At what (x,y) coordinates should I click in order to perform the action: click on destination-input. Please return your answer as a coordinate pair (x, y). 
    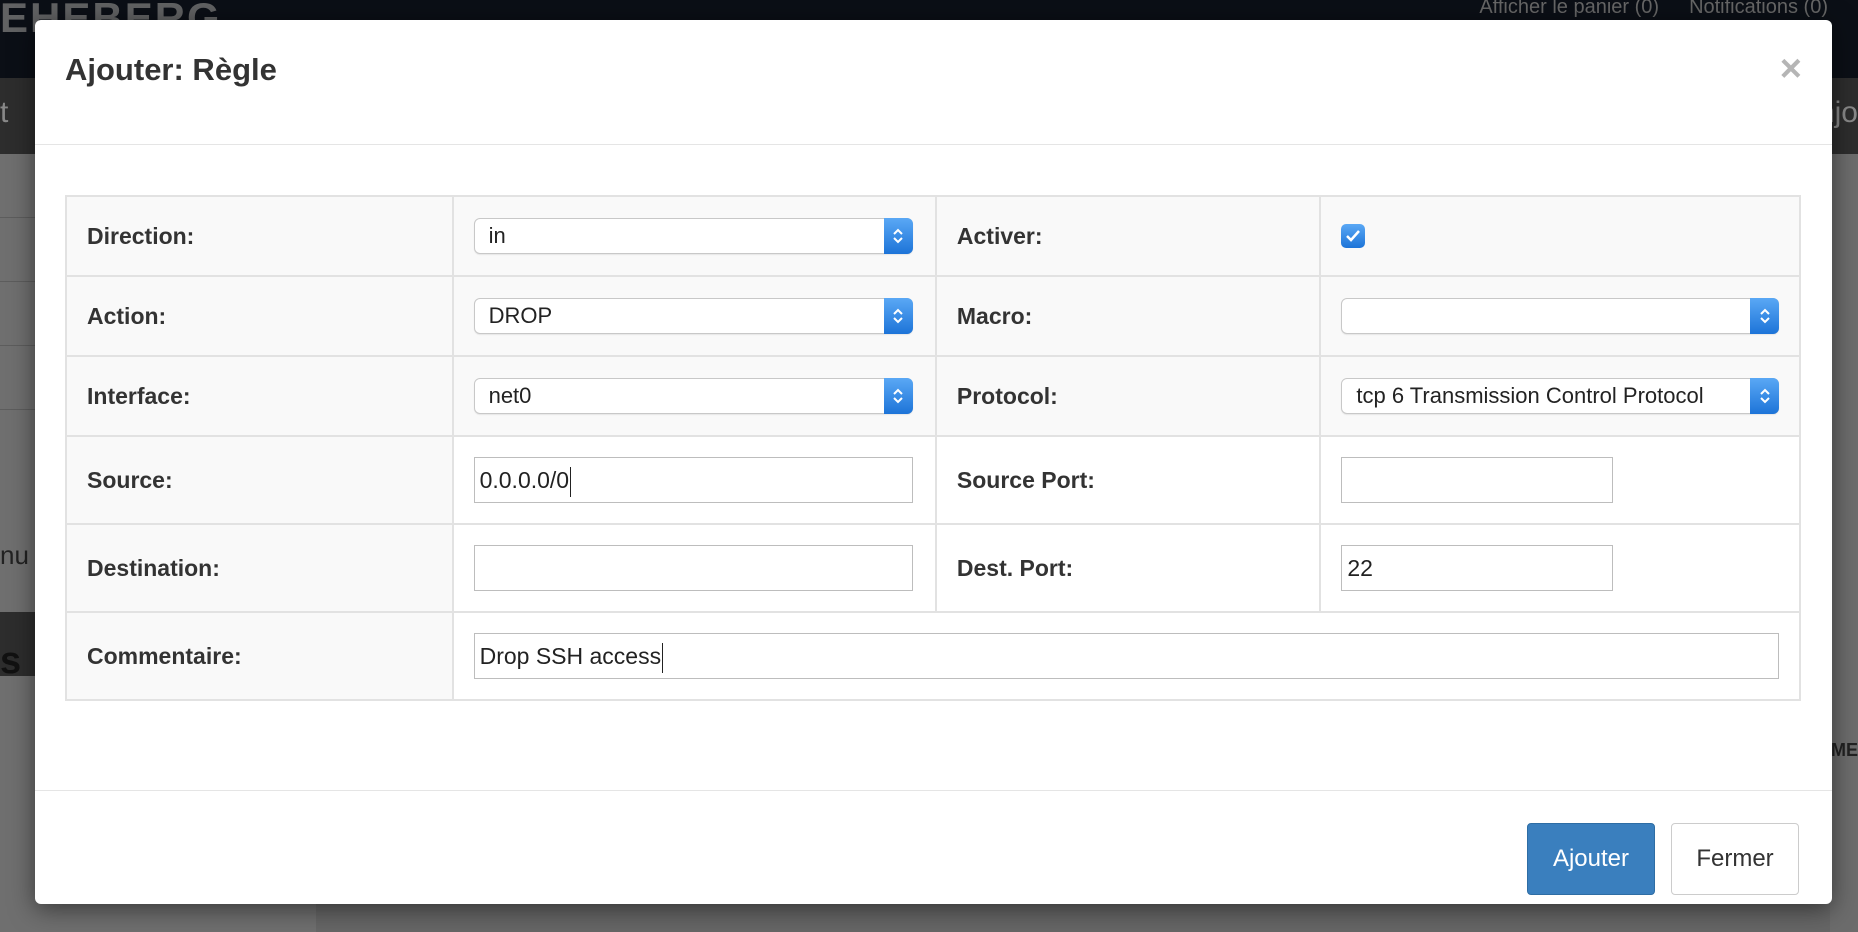
    Looking at the image, I should click on (693, 568).